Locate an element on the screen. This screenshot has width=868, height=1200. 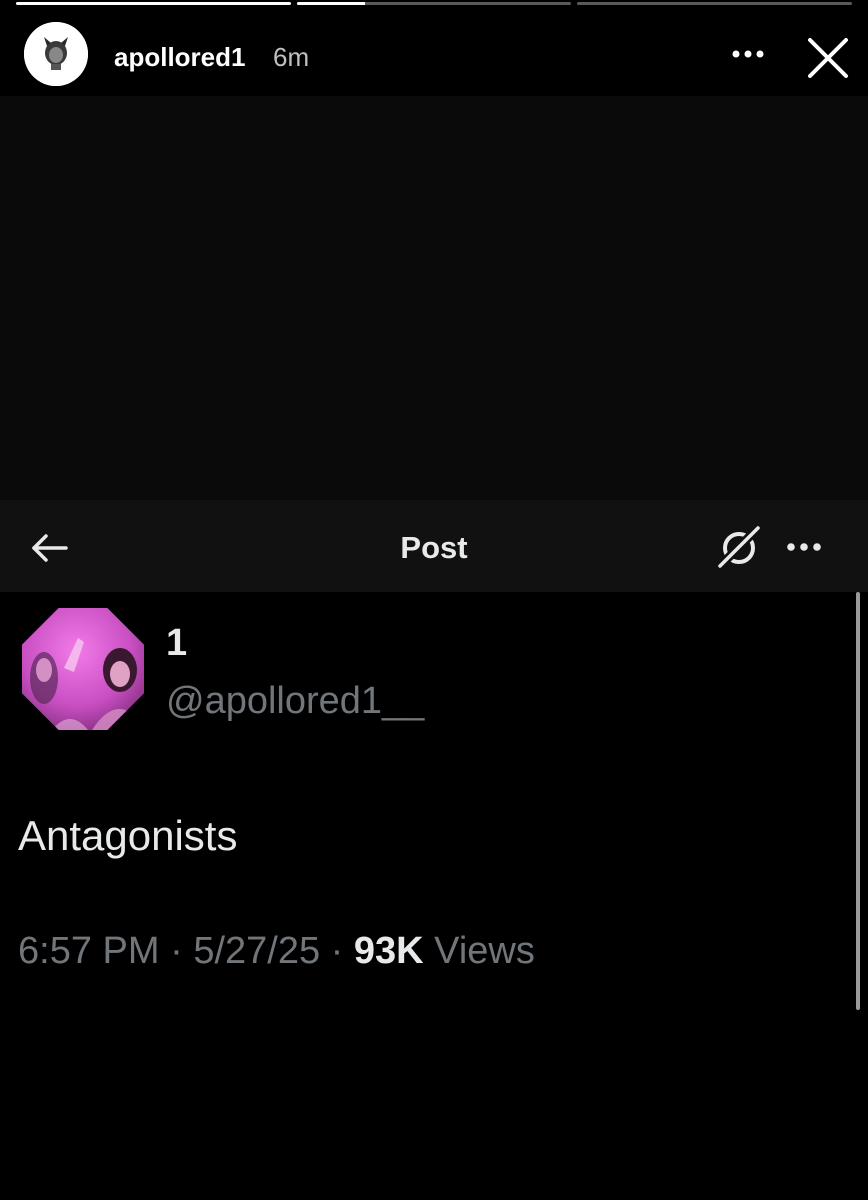
views-count: 93K is located at coordinates (388, 951).